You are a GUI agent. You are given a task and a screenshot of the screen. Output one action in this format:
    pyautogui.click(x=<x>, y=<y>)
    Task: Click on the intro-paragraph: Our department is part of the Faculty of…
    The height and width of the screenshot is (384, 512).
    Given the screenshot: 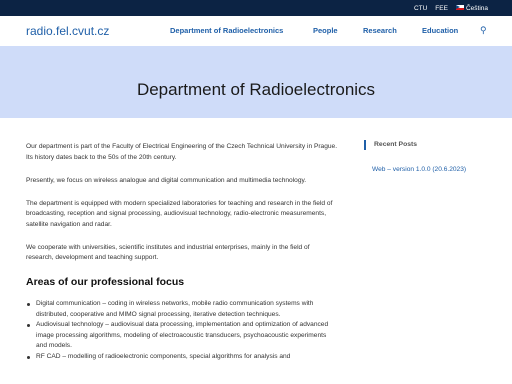 What is the action you would take?
    pyautogui.click(x=182, y=152)
    